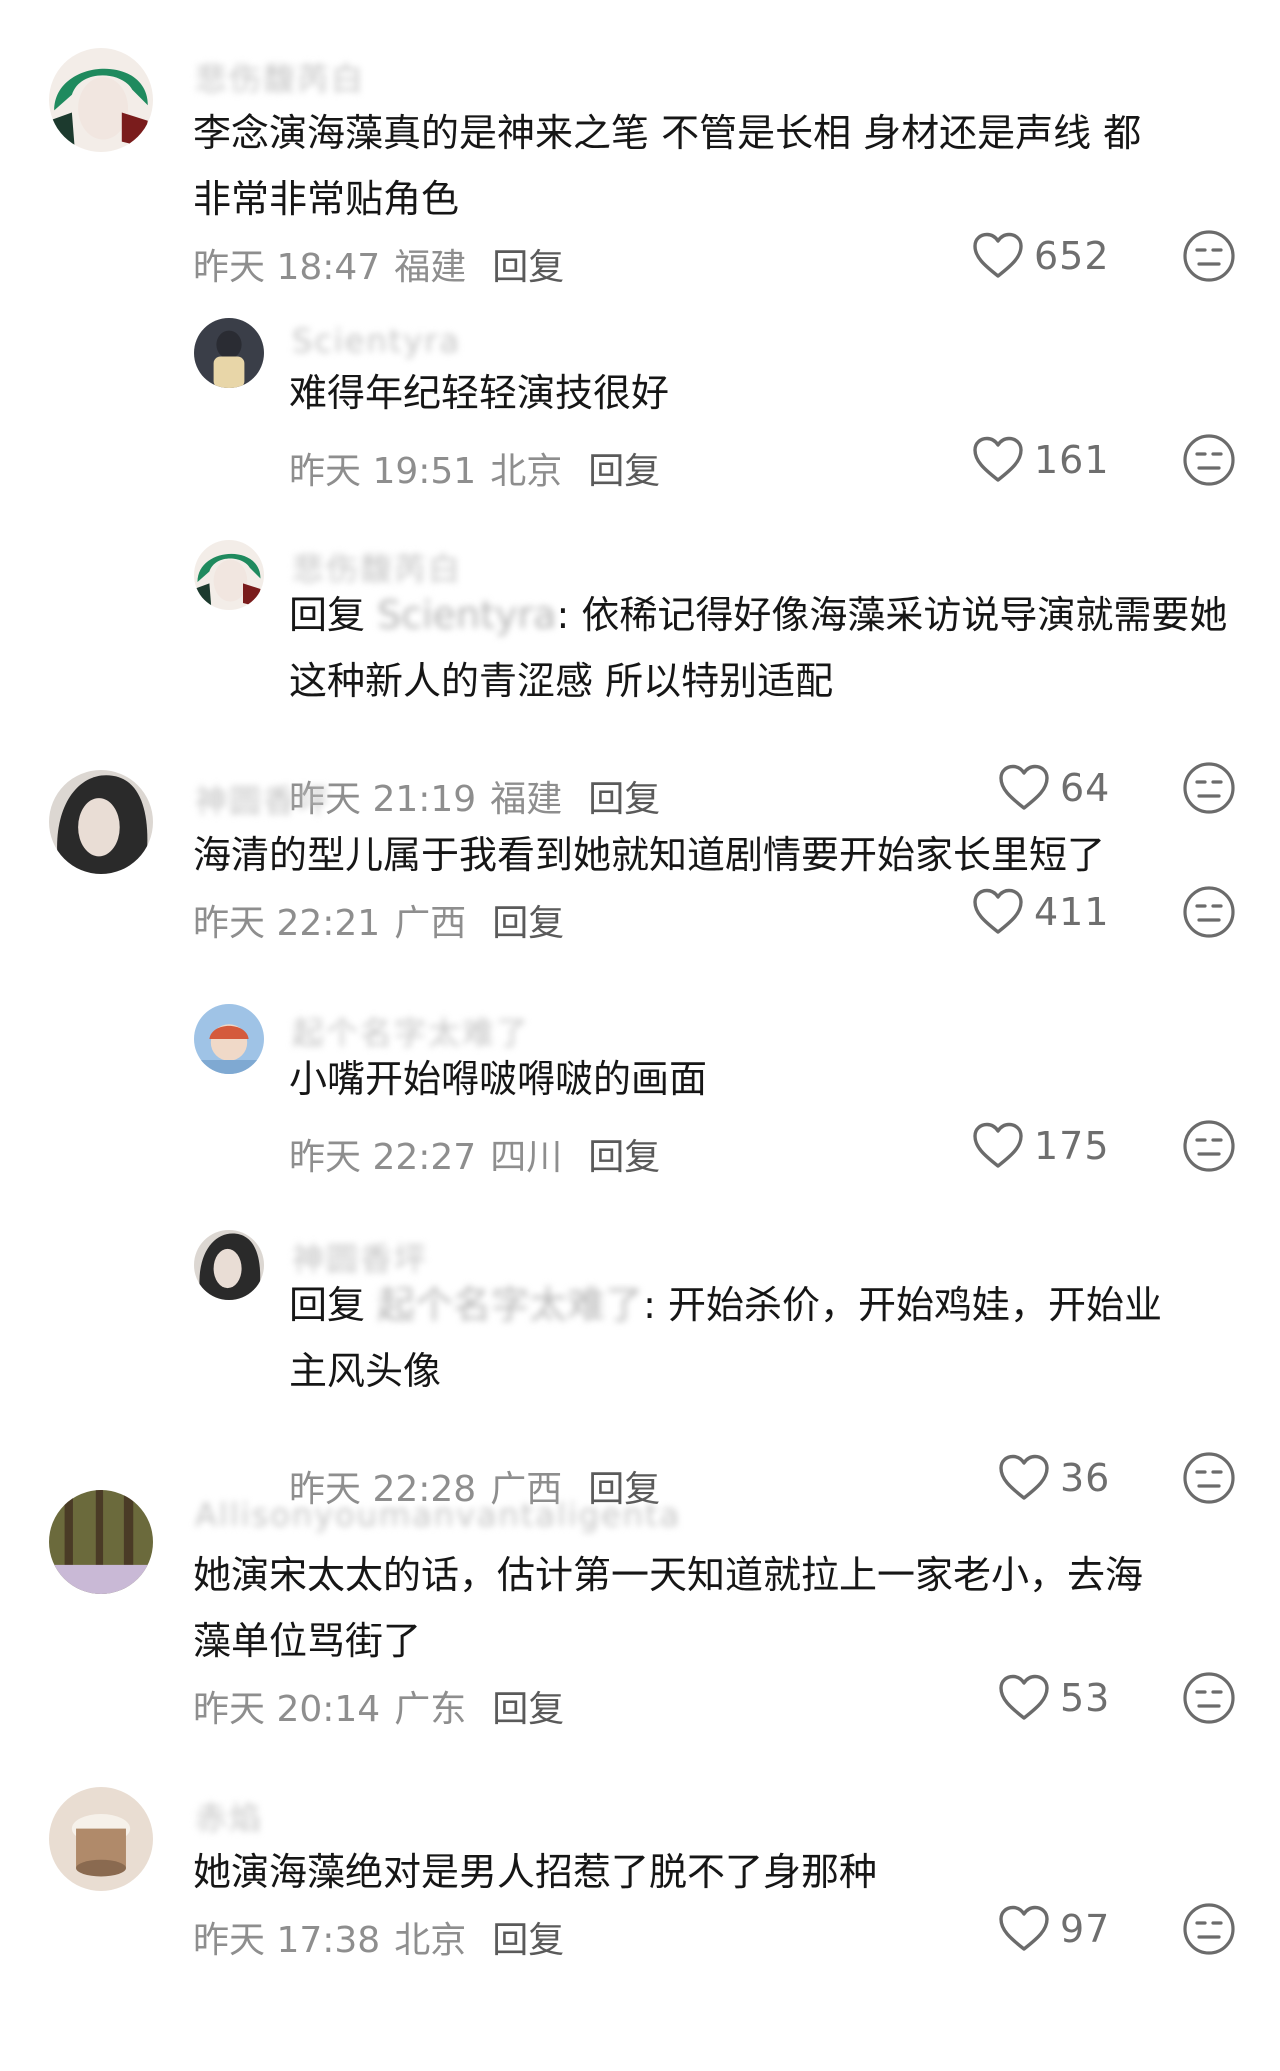 Image resolution: width=1280 pixels, height=2071 pixels. What do you see at coordinates (710, 1641) in the screenshot?
I see `comment-line: 藻单位骂街了` at bounding box center [710, 1641].